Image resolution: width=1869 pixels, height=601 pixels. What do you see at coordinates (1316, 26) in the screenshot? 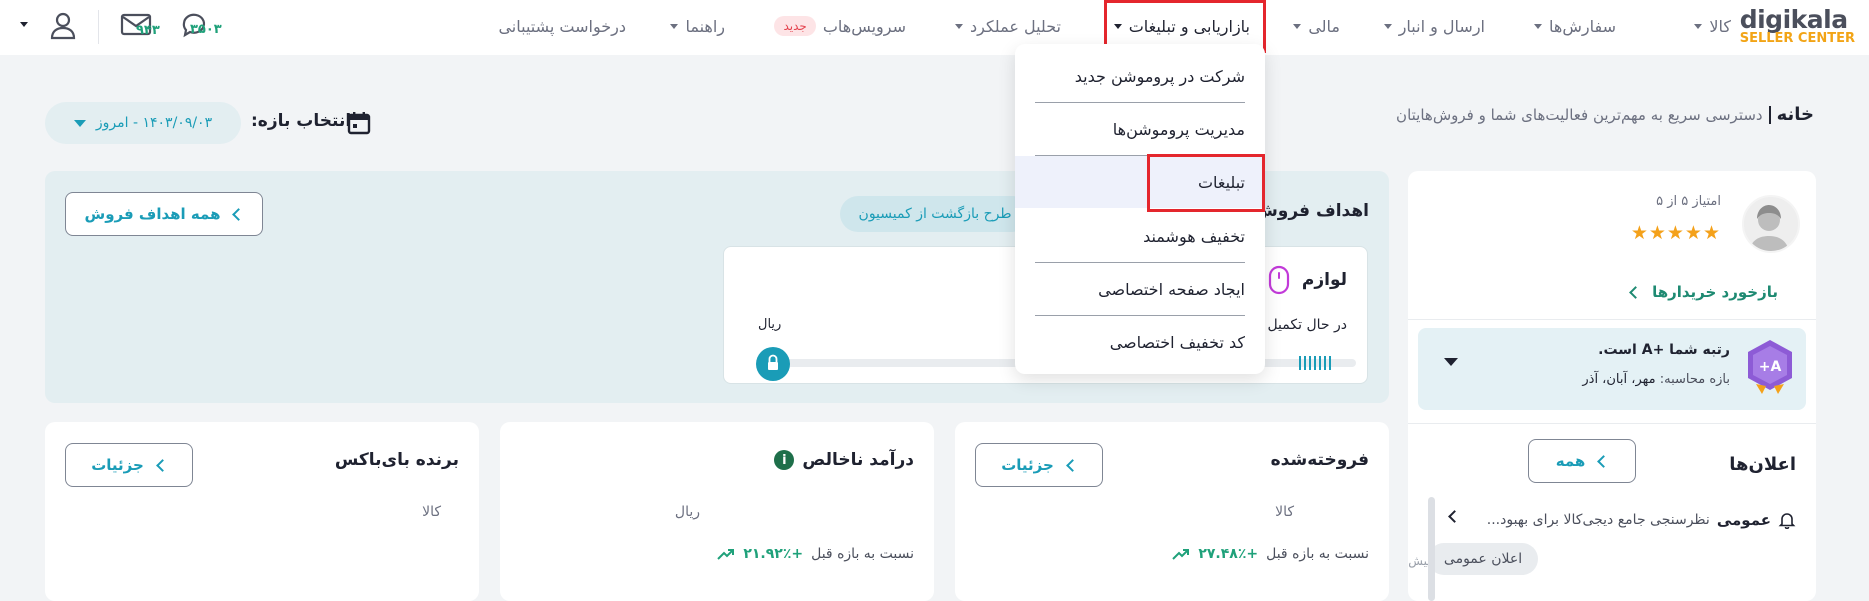
I see `nav-item-finance: مالی` at bounding box center [1316, 26].